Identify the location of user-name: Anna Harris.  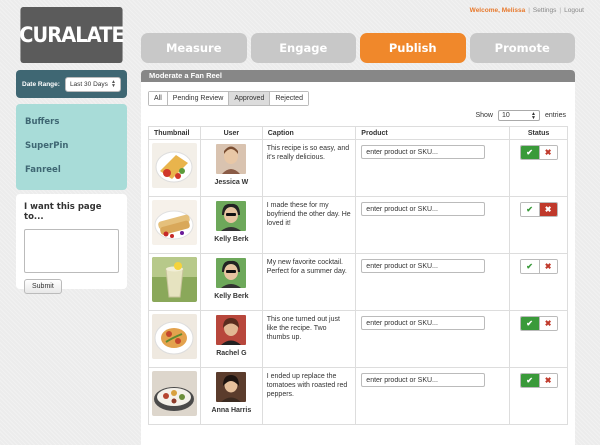
(231, 410).